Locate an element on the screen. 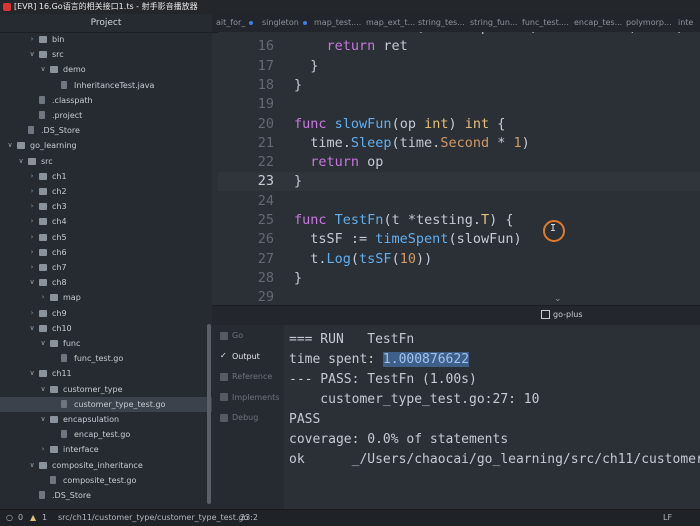 The image size is (700, 526). tree-file: .classpath is located at coordinates (106, 100).